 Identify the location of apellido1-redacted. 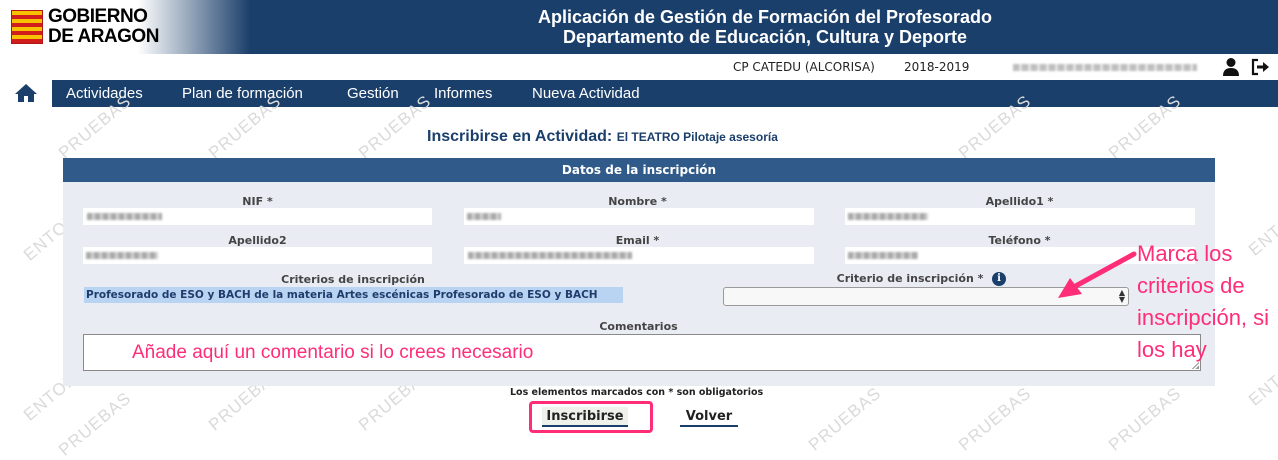
(888, 216).